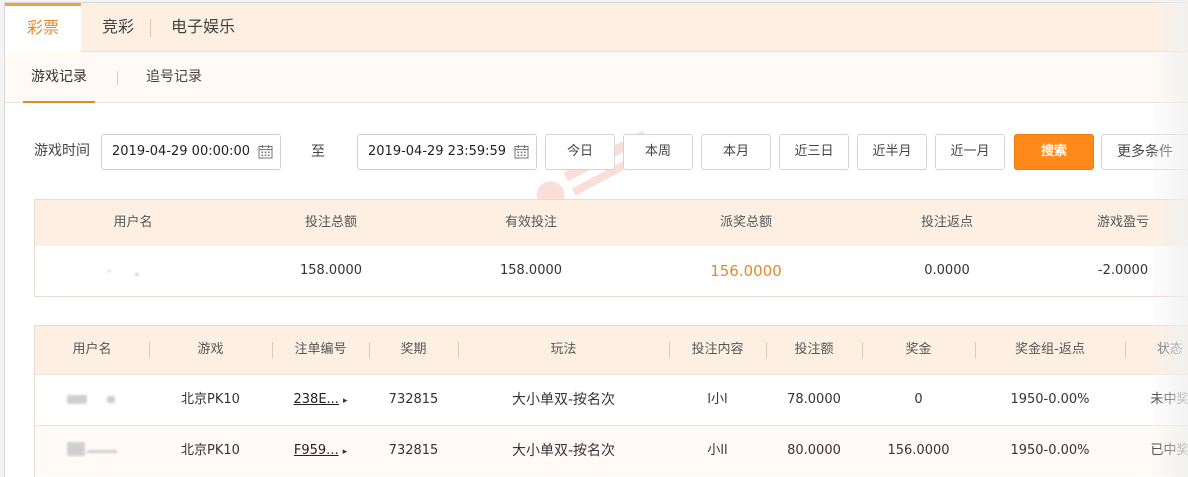 The height and width of the screenshot is (477, 1188). I want to click on end-date-input: 2019-04-29 23:59:59, so click(447, 152).